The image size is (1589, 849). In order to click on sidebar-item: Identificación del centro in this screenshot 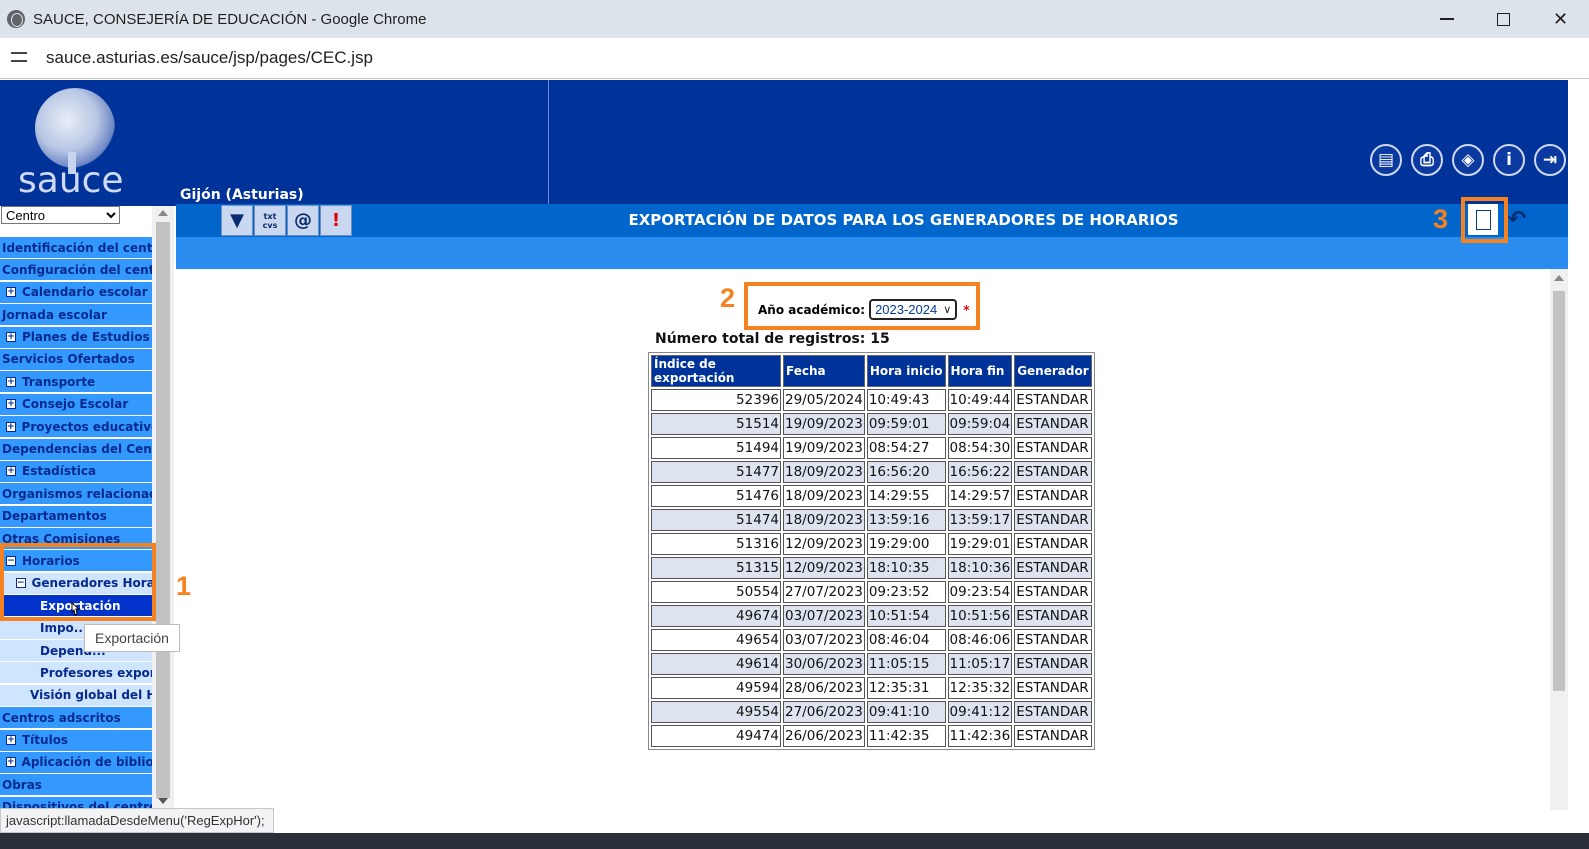, I will do `click(76, 247)`.